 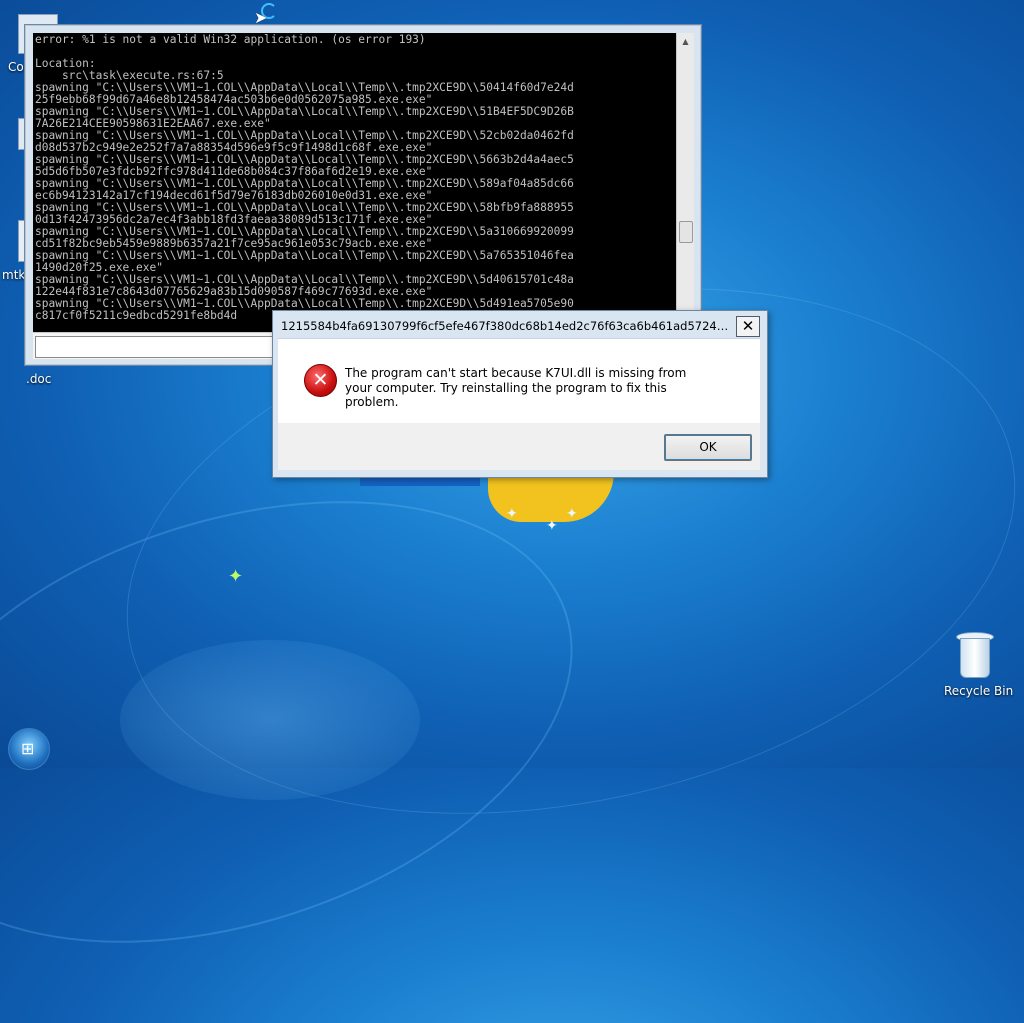 I want to click on windows-logo-icon: ⊞, so click(x=28, y=748).